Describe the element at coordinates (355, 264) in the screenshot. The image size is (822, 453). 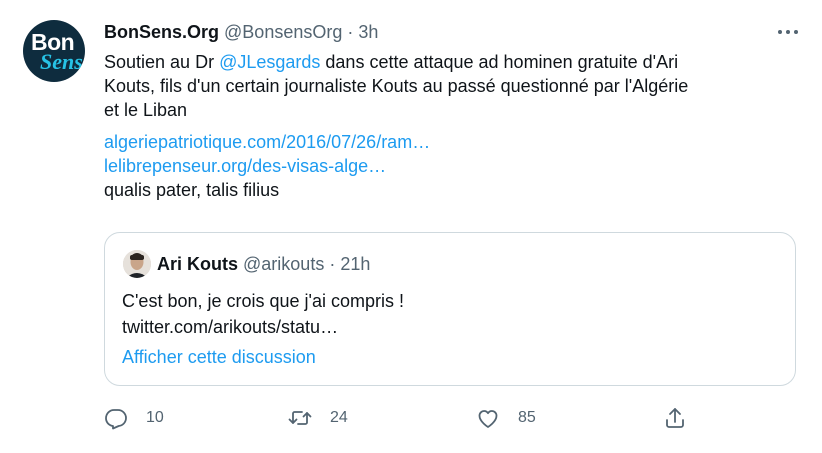
I see `quoted-tweet-timestamp: 21h` at that location.